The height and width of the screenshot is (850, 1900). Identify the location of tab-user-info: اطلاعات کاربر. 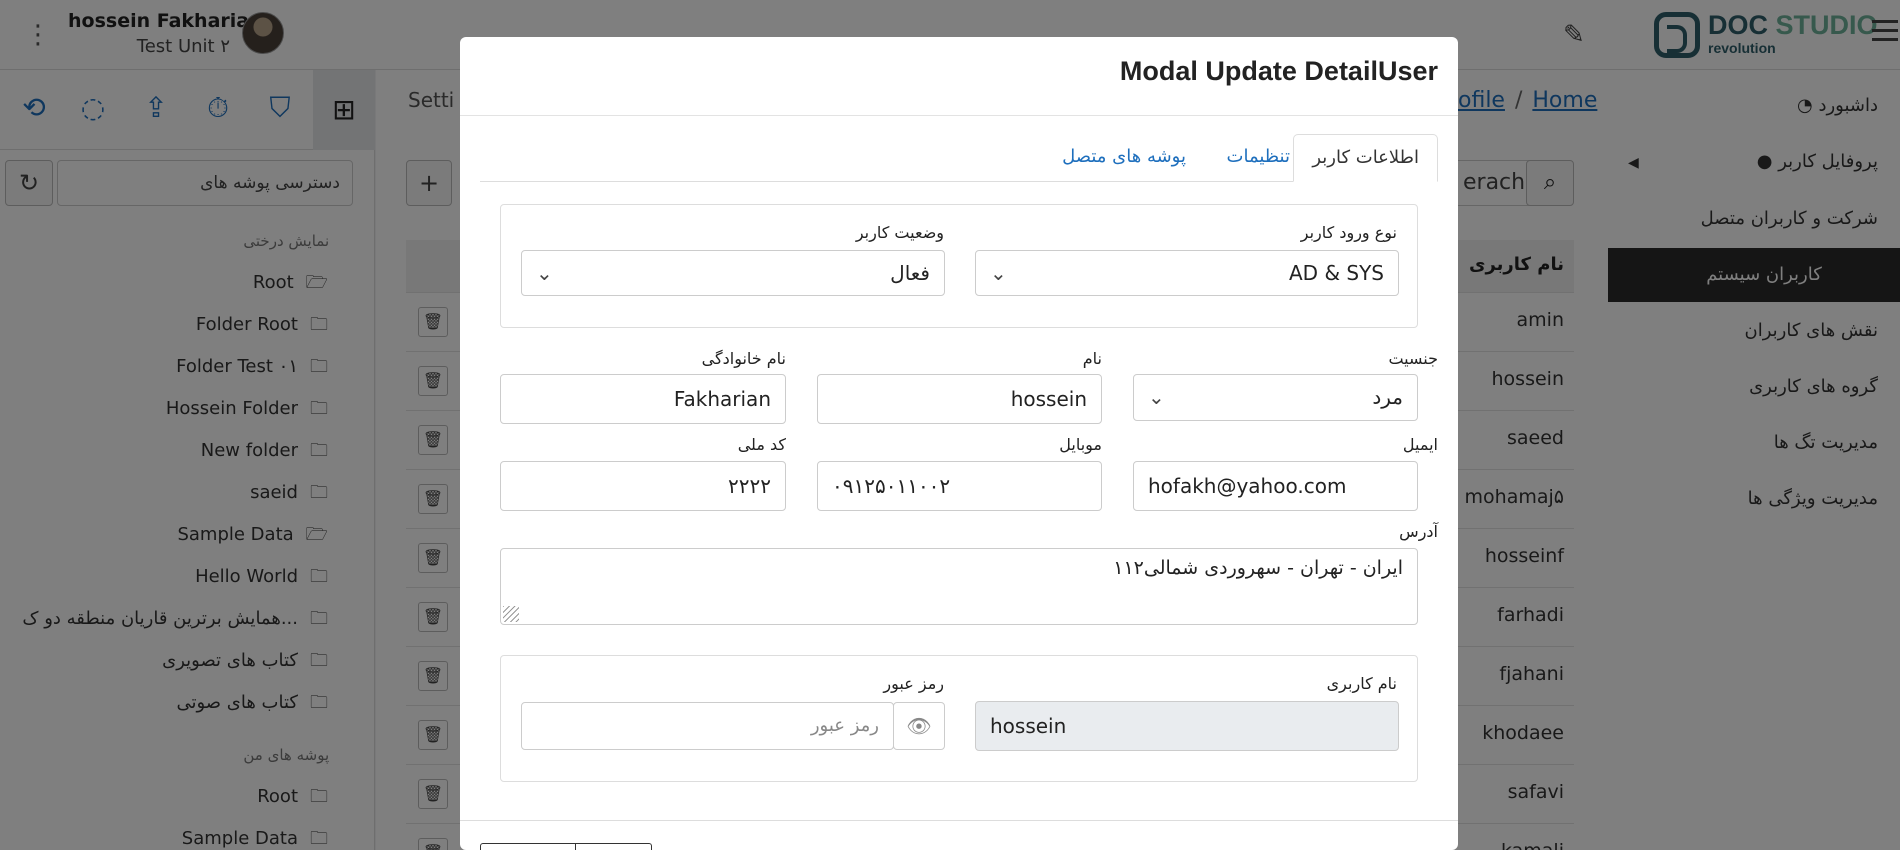
(1365, 158).